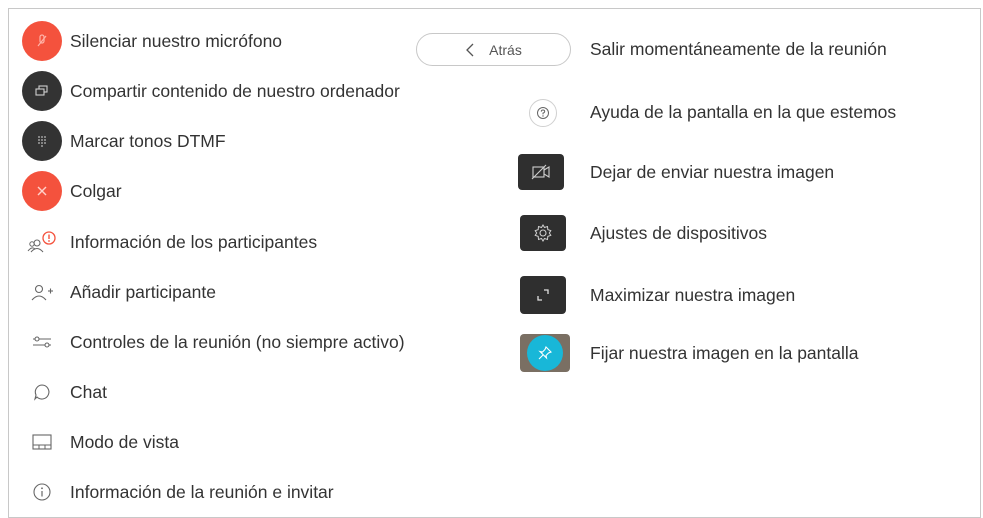 The image size is (983, 518). What do you see at coordinates (712, 171) in the screenshot?
I see `legend-label: Dejar de enviar nuestra imagen` at bounding box center [712, 171].